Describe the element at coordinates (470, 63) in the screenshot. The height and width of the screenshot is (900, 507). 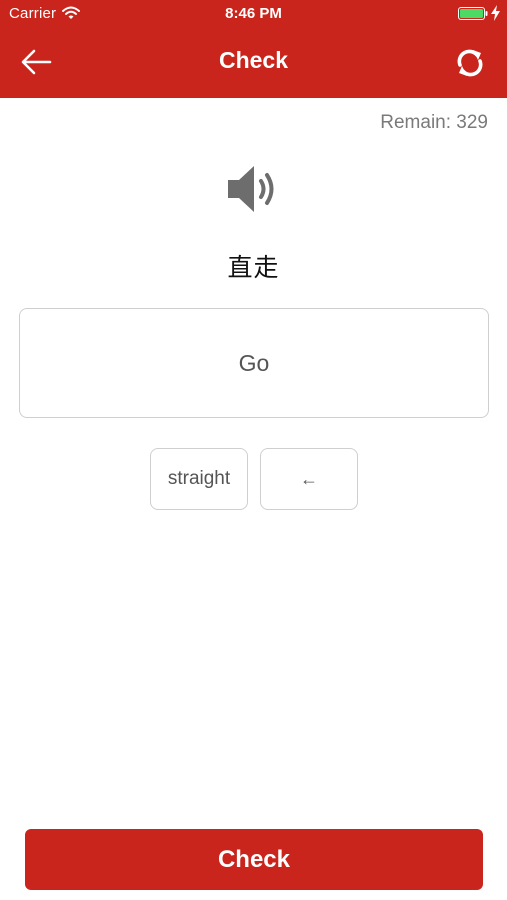
I see `refresh-icon` at that location.